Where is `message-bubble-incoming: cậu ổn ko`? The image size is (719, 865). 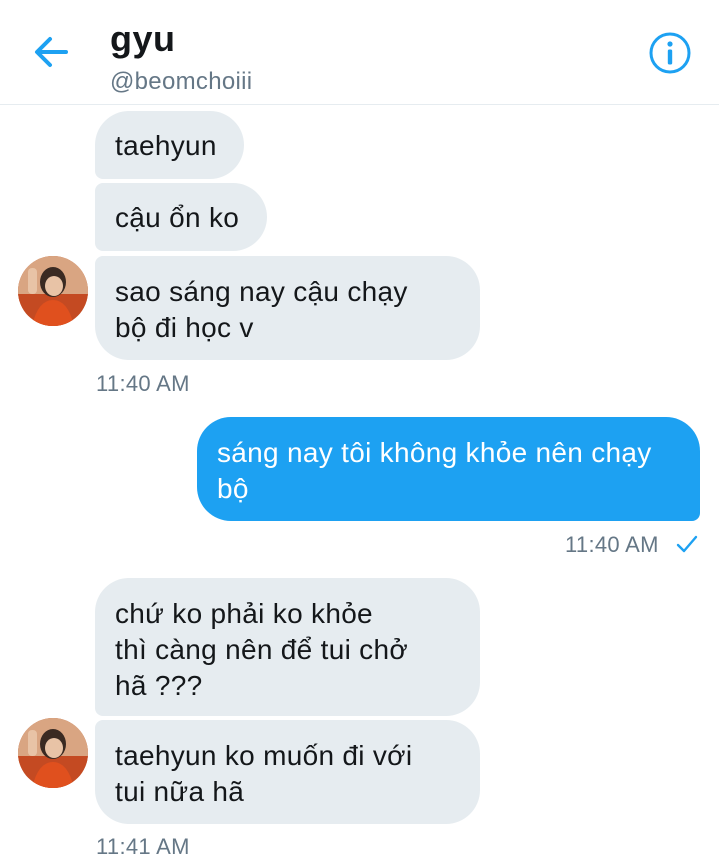
message-bubble-incoming: cậu ổn ko is located at coordinates (181, 217).